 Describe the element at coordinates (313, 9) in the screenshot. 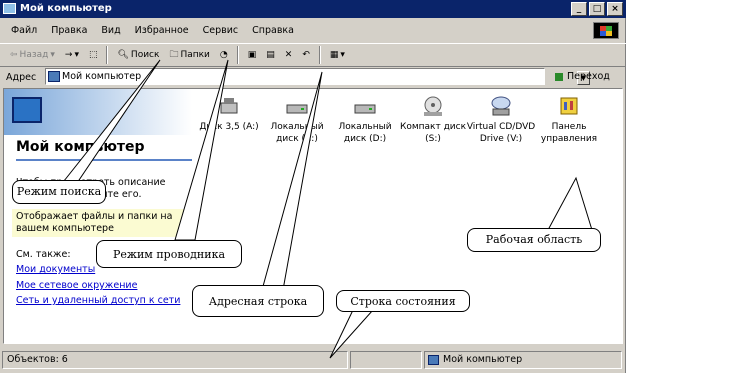

I see `title-bar: Мой компьютер _ □ ×` at that location.